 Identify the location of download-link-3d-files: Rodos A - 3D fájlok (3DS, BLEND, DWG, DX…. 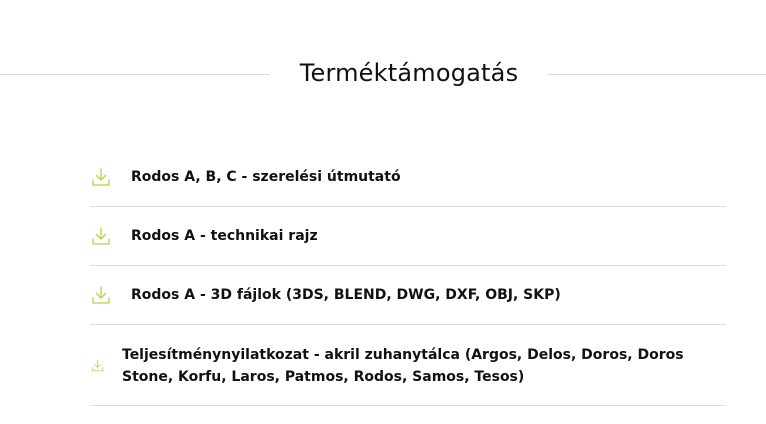
(408, 295).